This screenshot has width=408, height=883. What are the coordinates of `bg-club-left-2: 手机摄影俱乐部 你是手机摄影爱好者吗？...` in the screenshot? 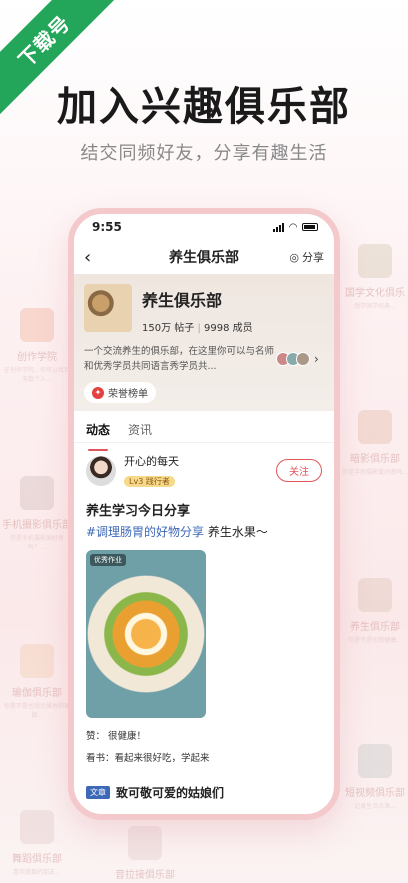 It's located at (37, 514).